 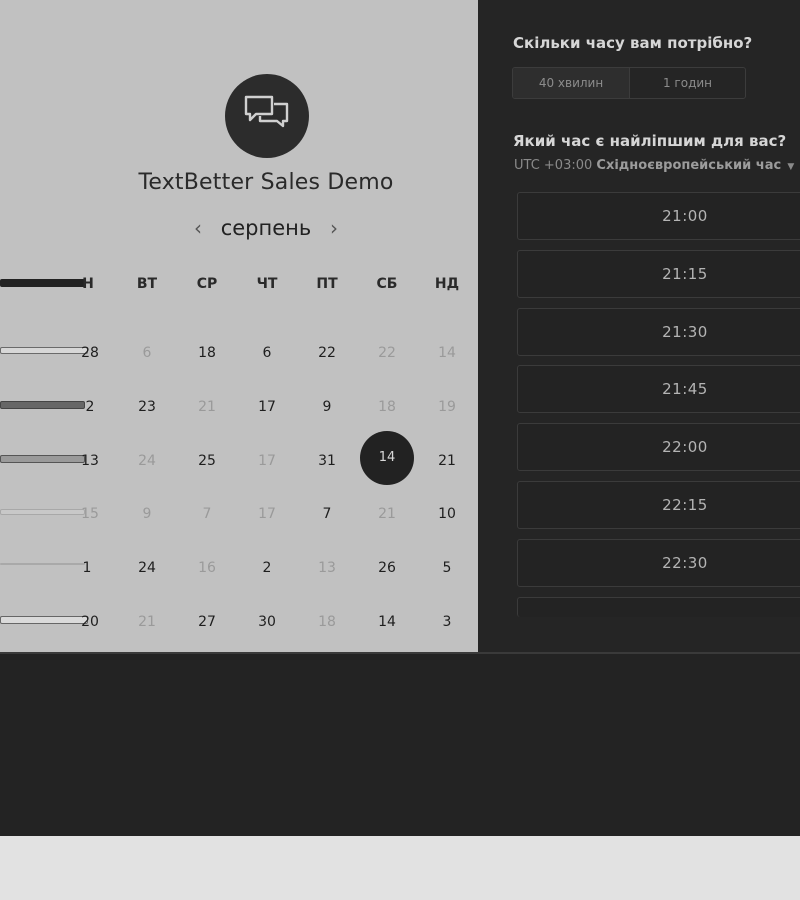 I want to click on time-slot: 21:00, so click(x=658, y=216).